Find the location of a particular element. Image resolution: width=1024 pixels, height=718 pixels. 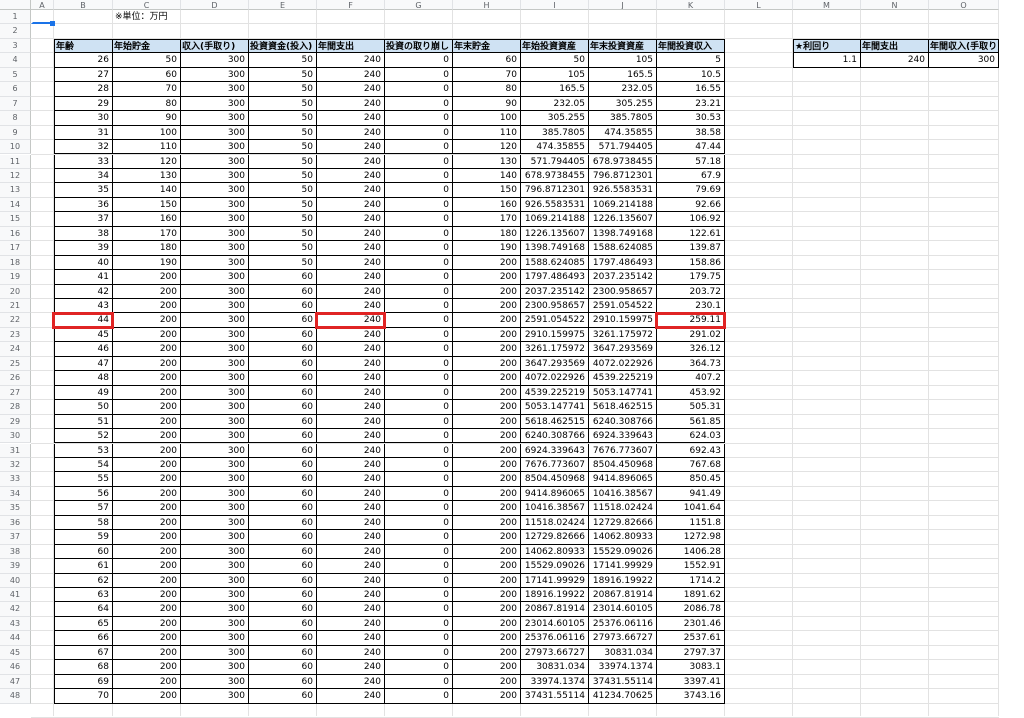

table-cell: 11518.02424 is located at coordinates (623, 508).